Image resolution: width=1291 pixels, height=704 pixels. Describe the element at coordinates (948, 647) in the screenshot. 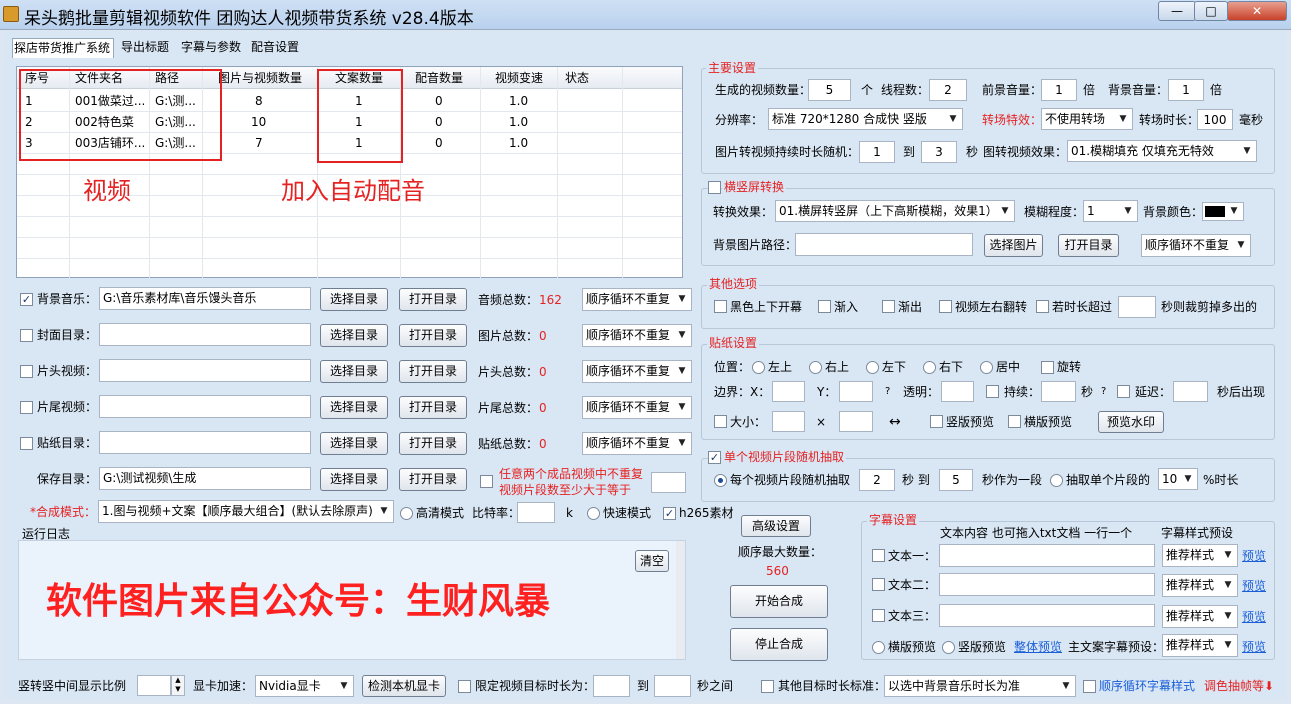

I see `vertical-preview-radio` at that location.